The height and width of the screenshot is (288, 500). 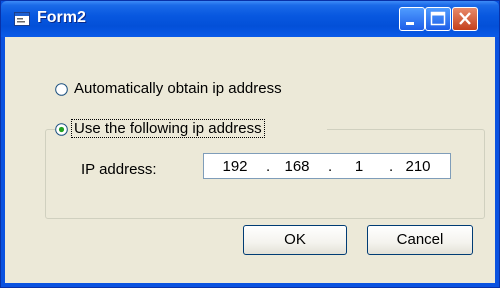 What do you see at coordinates (168, 128) in the screenshot?
I see `radio-manual-ip-label: Use the following ip address` at bounding box center [168, 128].